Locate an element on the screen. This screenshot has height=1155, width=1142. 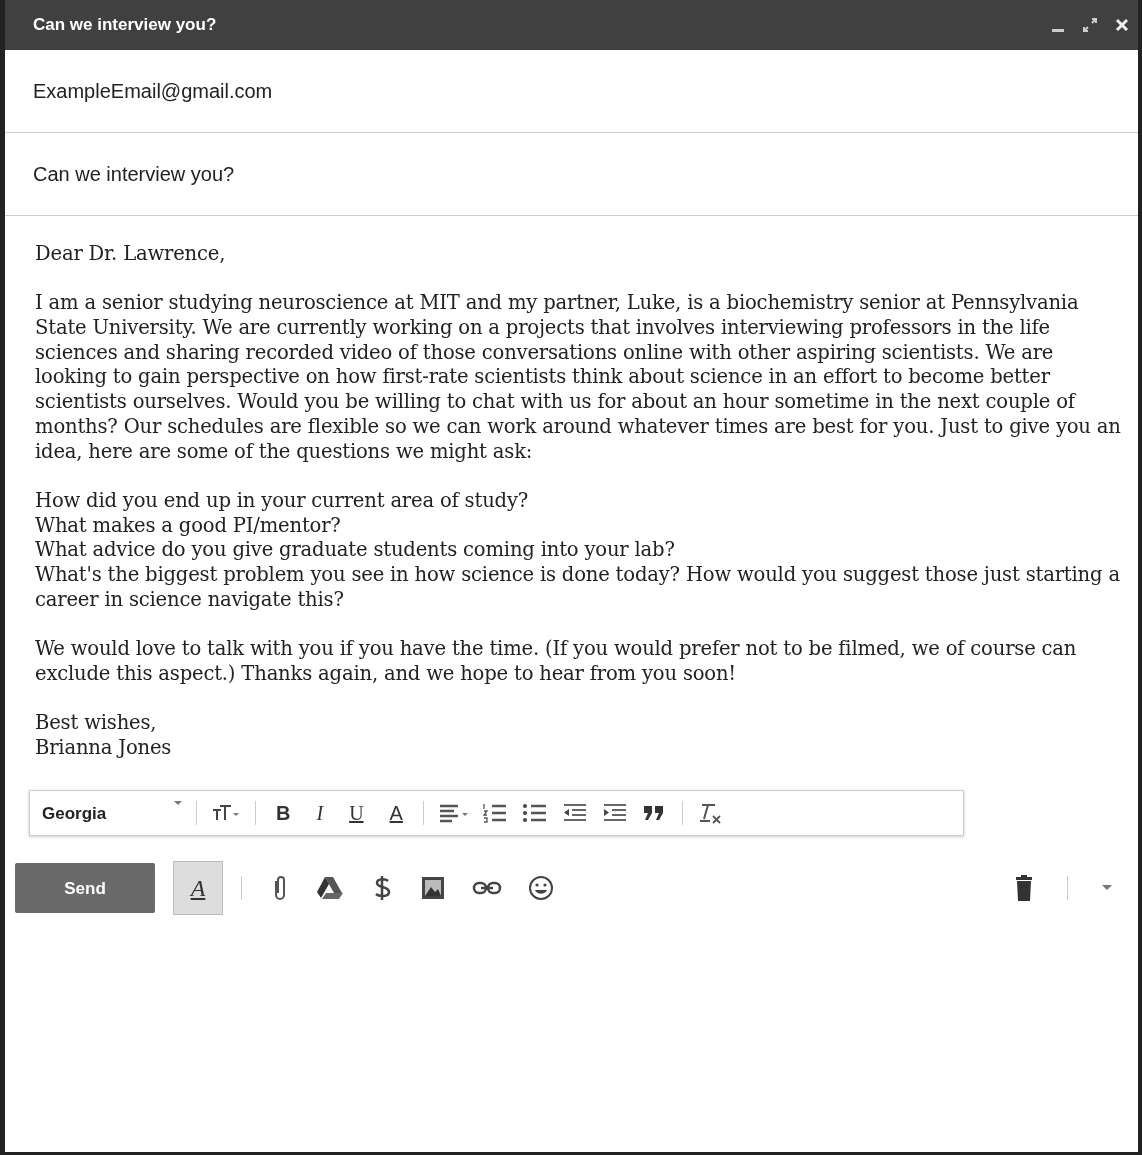
font-dropdown: Georgia is located at coordinates (112, 813).